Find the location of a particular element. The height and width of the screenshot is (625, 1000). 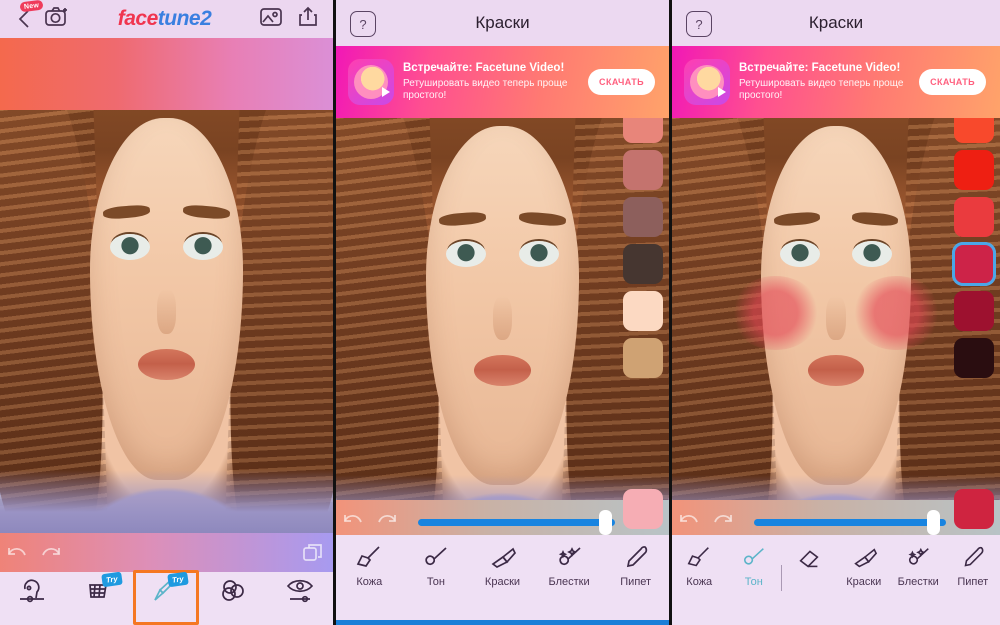

panel3-tool-bar: Кожа Тон Краски Блестки Пипет is located at coordinates (836, 580).